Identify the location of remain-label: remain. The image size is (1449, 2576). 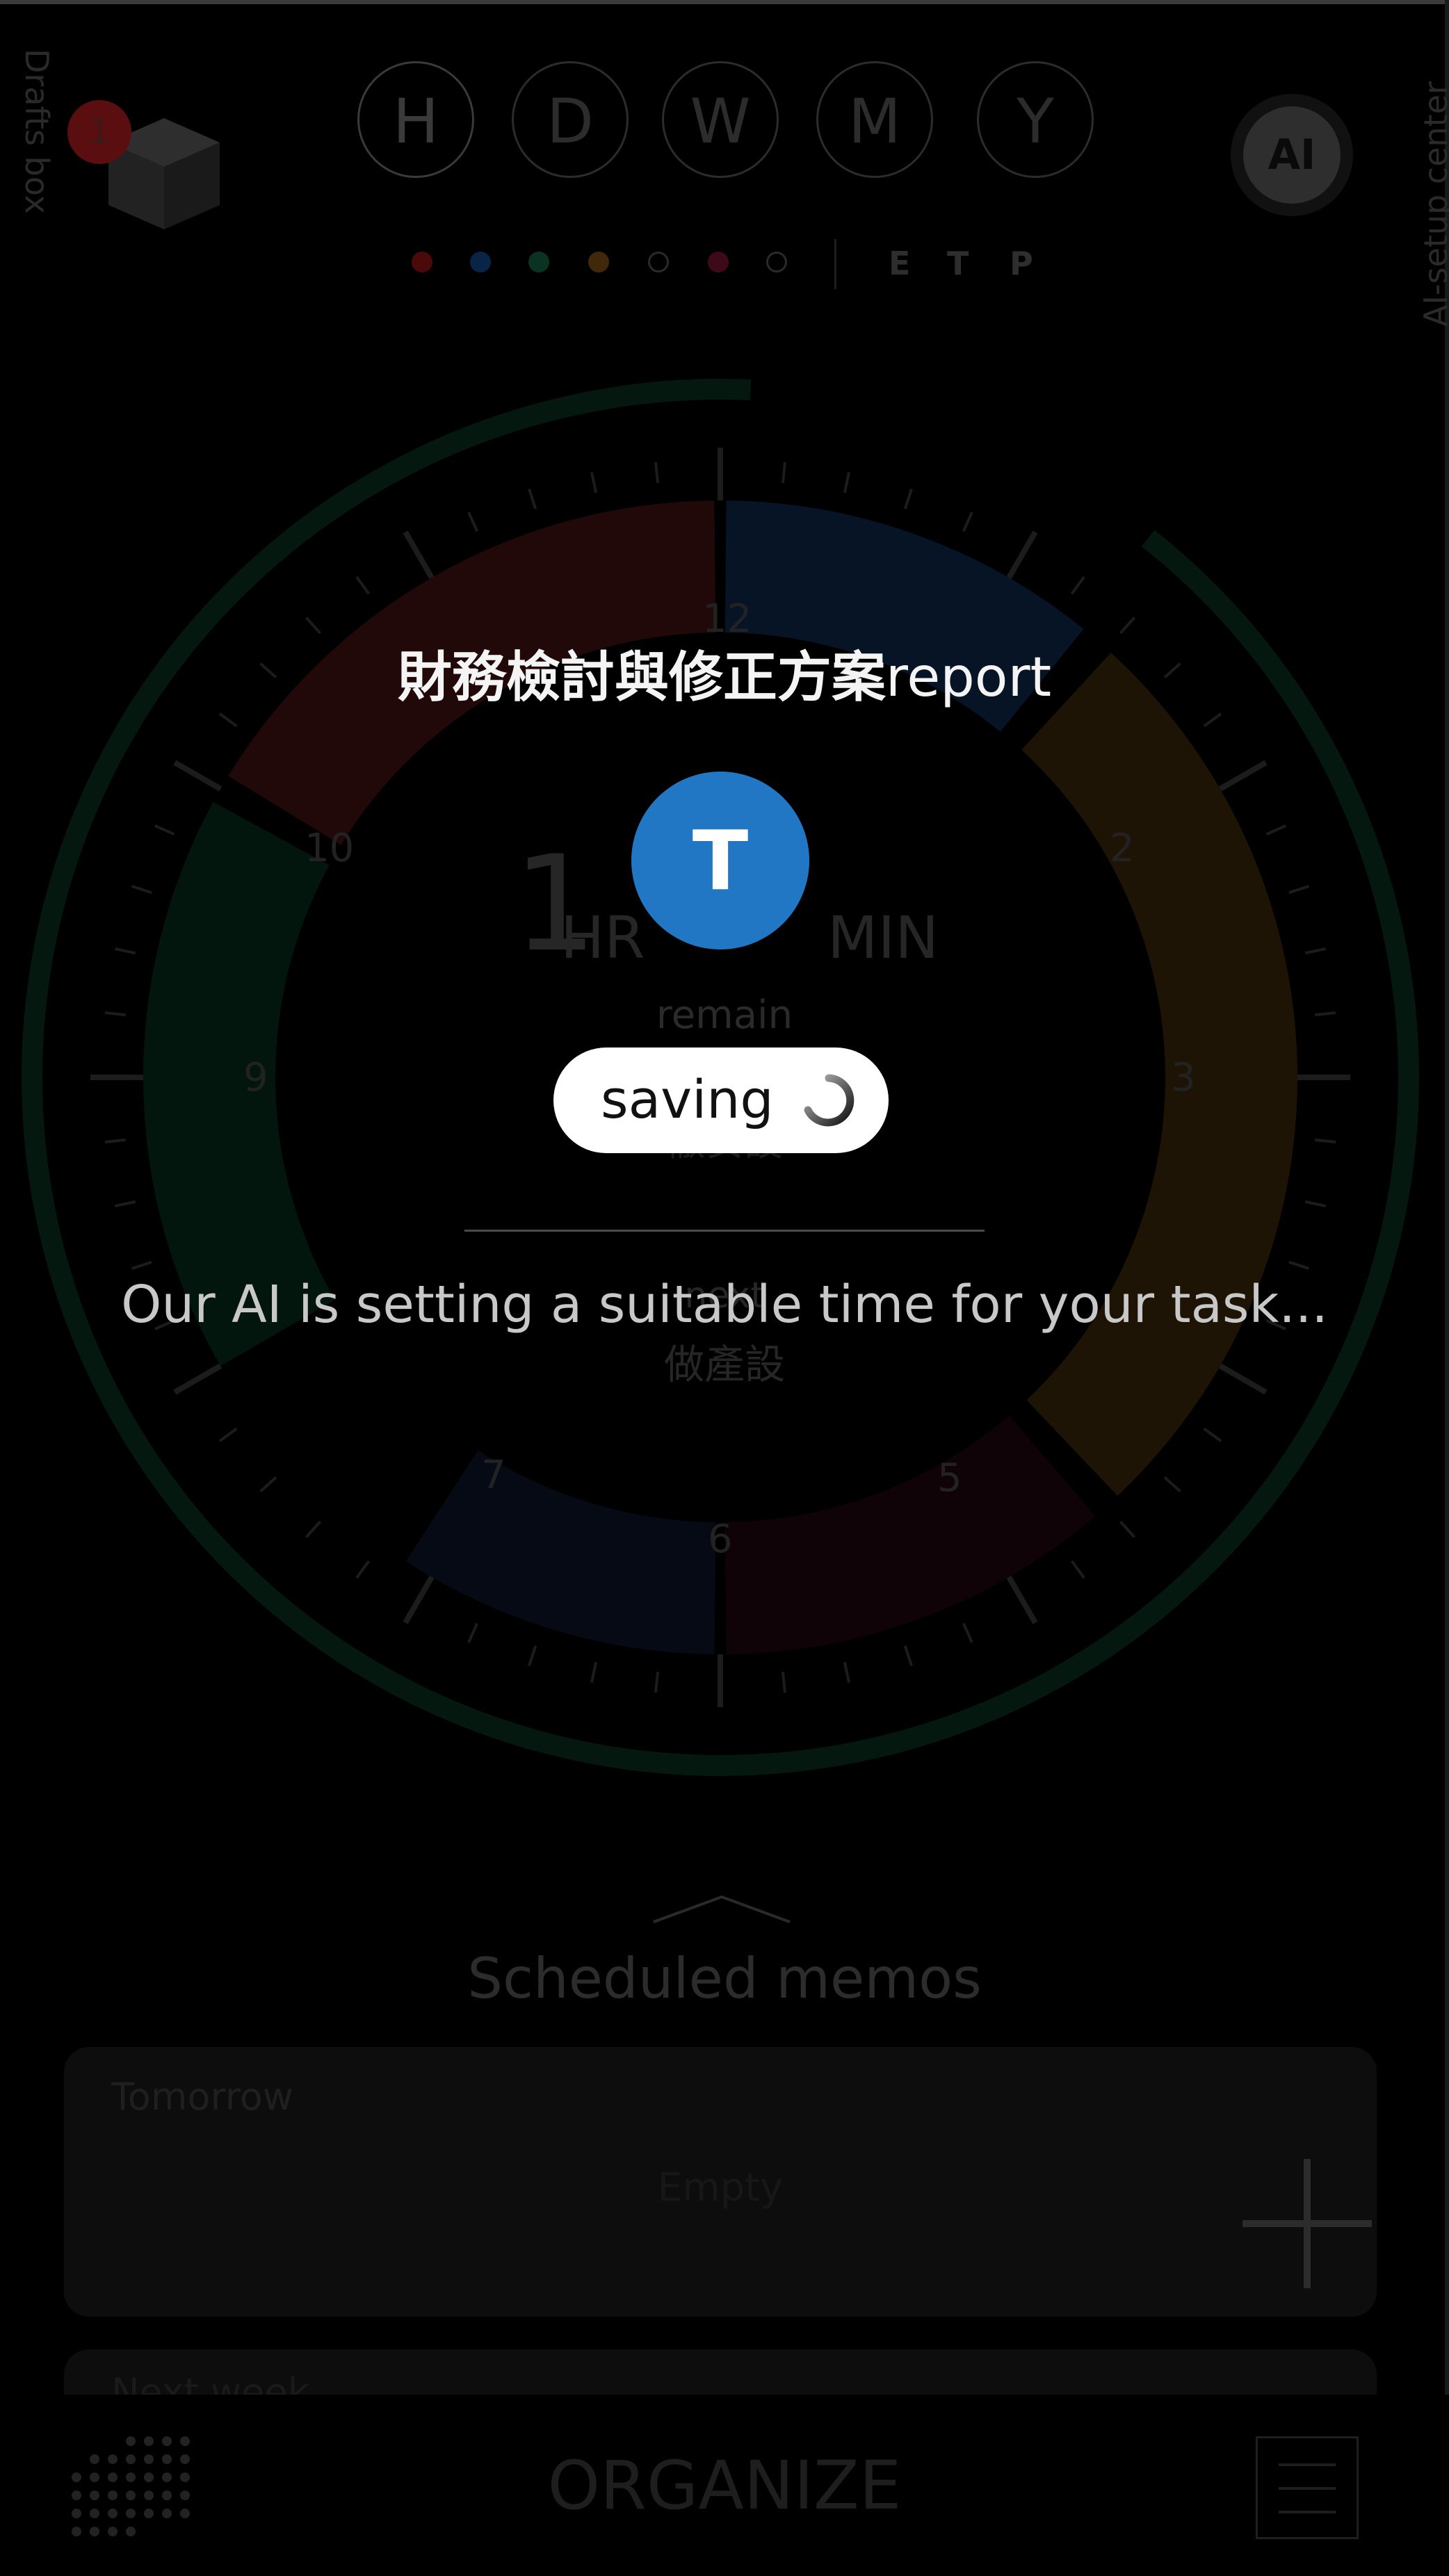
(724, 1015).